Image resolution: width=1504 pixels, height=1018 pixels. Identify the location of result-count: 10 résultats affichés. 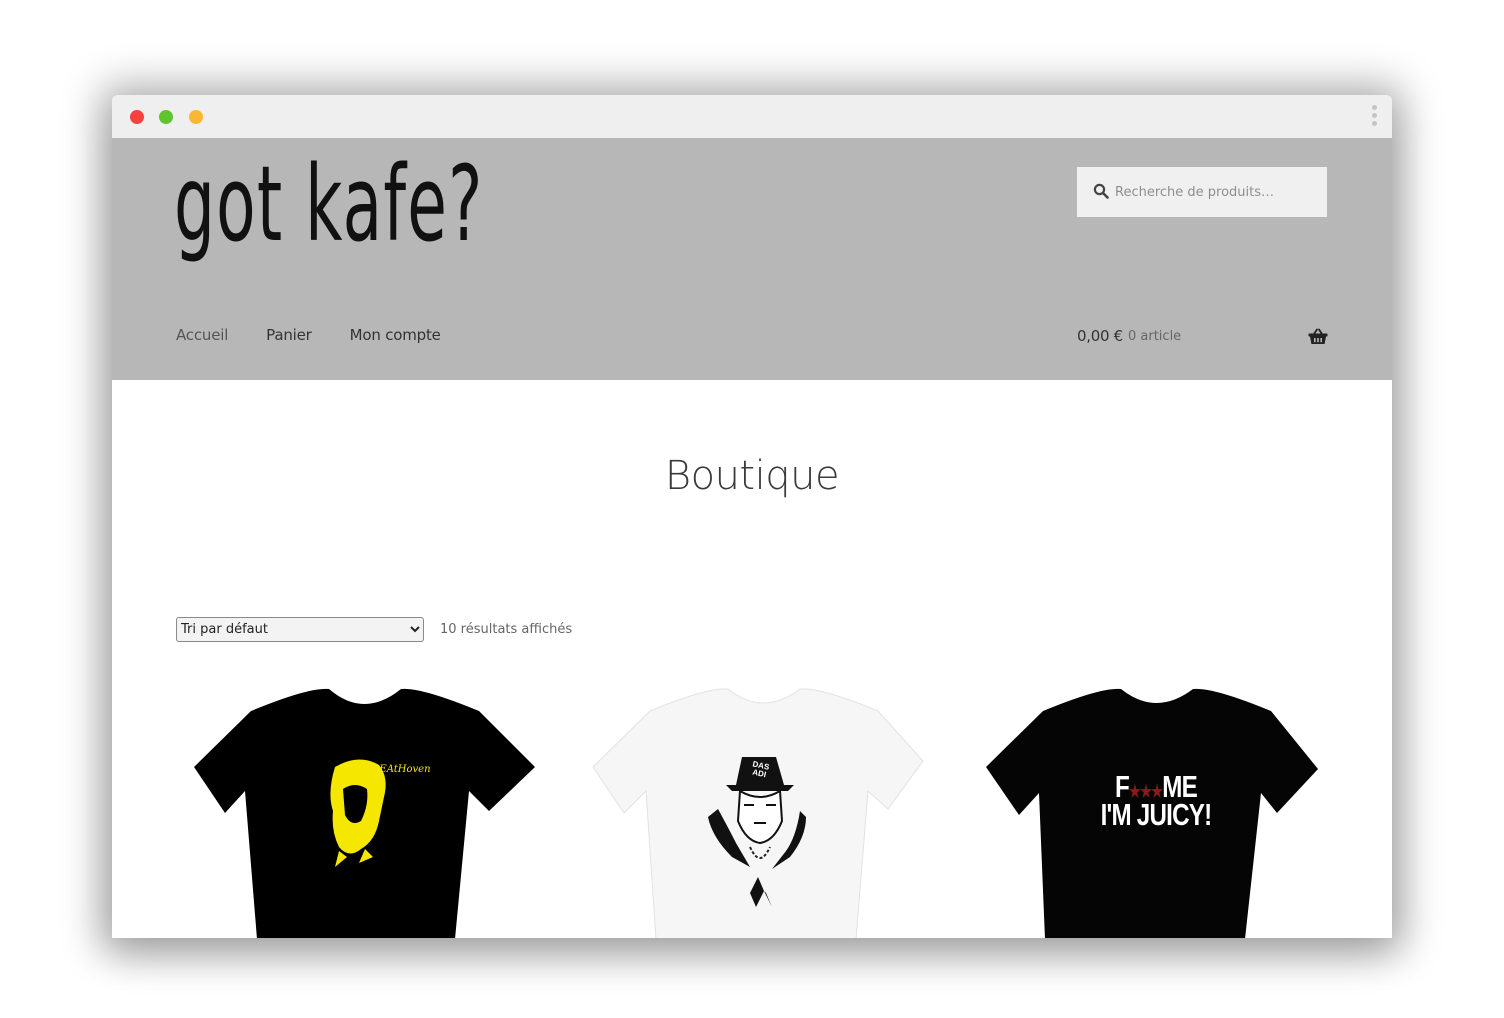
(506, 629).